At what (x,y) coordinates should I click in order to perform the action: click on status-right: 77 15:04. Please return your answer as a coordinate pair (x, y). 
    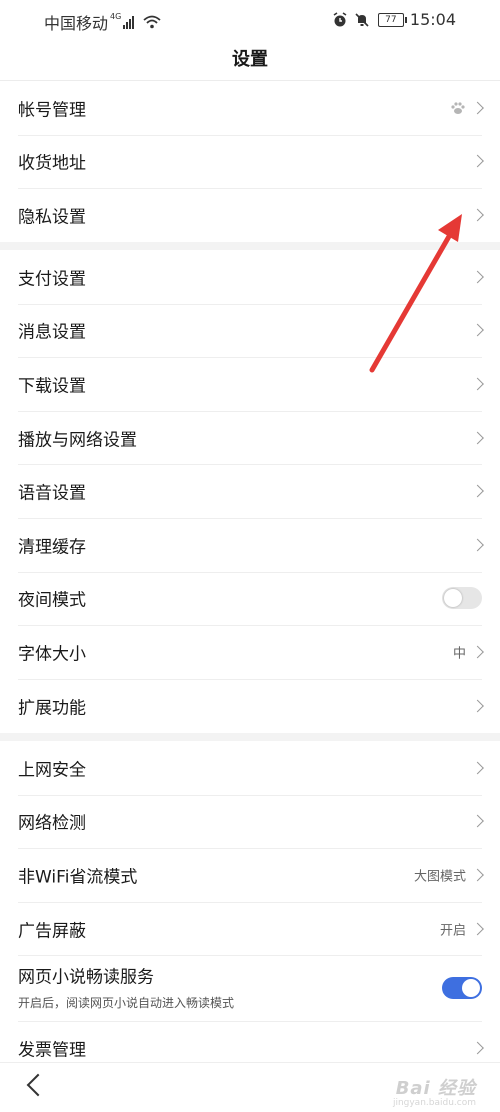
    Looking at the image, I should click on (394, 19).